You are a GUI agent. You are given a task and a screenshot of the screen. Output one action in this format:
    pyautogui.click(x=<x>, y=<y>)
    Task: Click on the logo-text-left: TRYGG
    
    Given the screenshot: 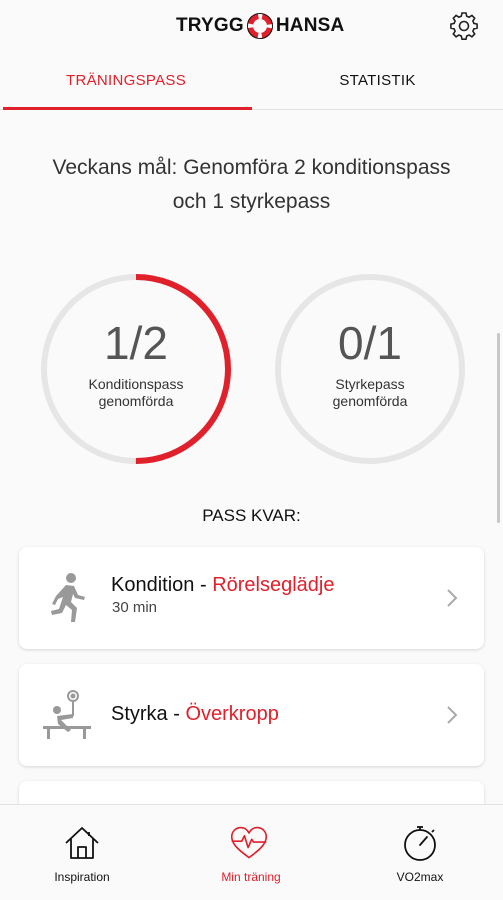 What is the action you would take?
    pyautogui.click(x=210, y=25)
    